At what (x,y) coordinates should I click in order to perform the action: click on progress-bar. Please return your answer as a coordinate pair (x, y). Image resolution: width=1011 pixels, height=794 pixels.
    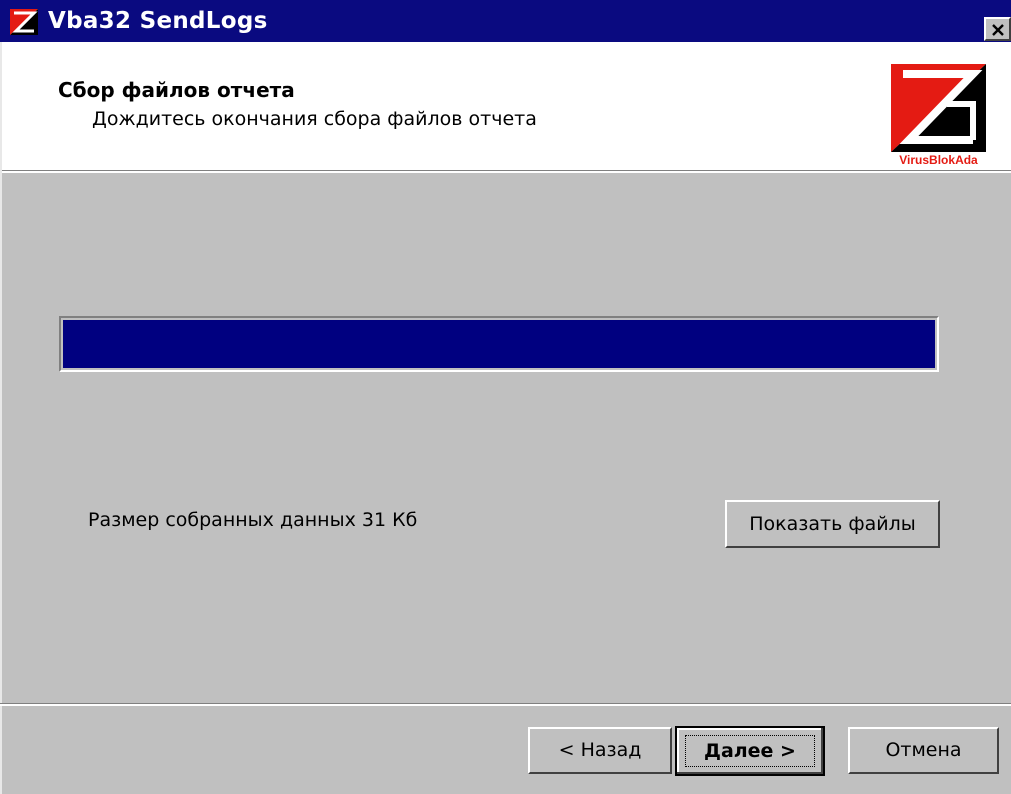
    Looking at the image, I should click on (499, 344).